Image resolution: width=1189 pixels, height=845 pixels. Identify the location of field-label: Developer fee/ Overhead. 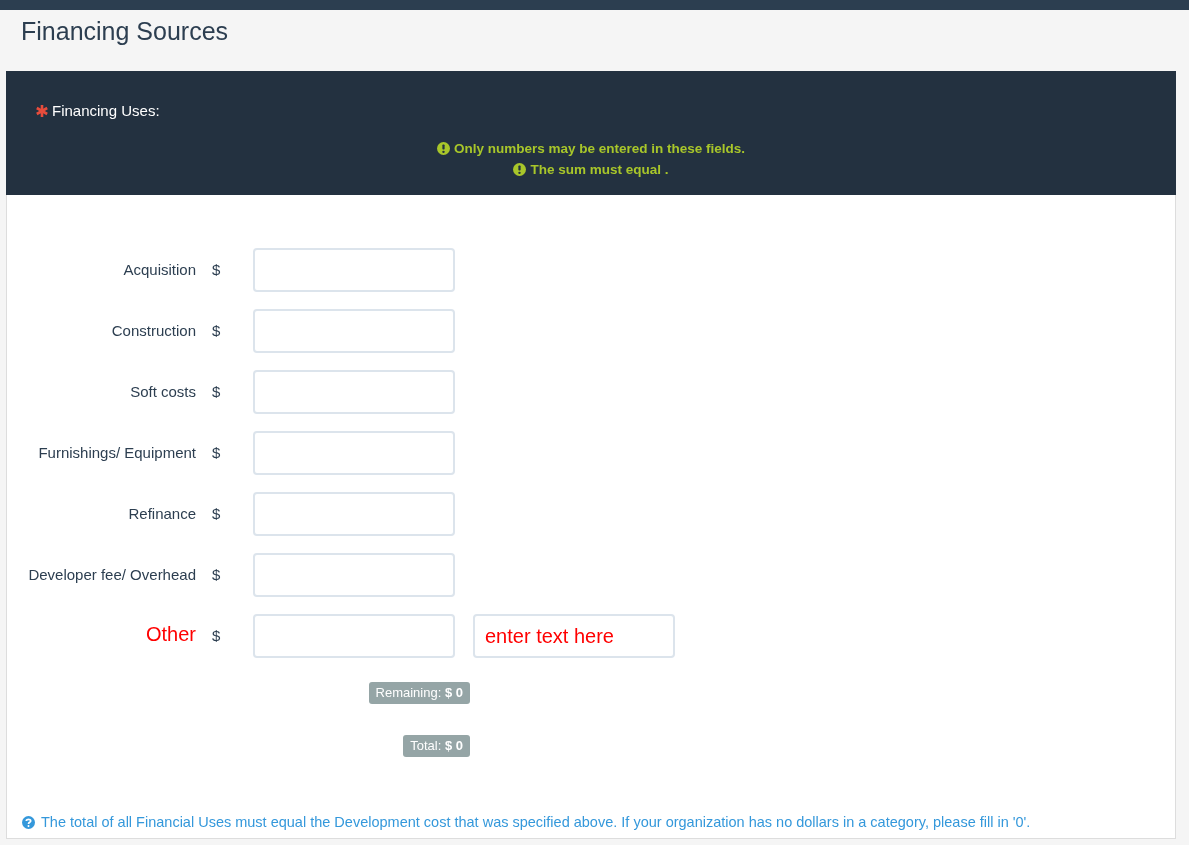
(112, 575).